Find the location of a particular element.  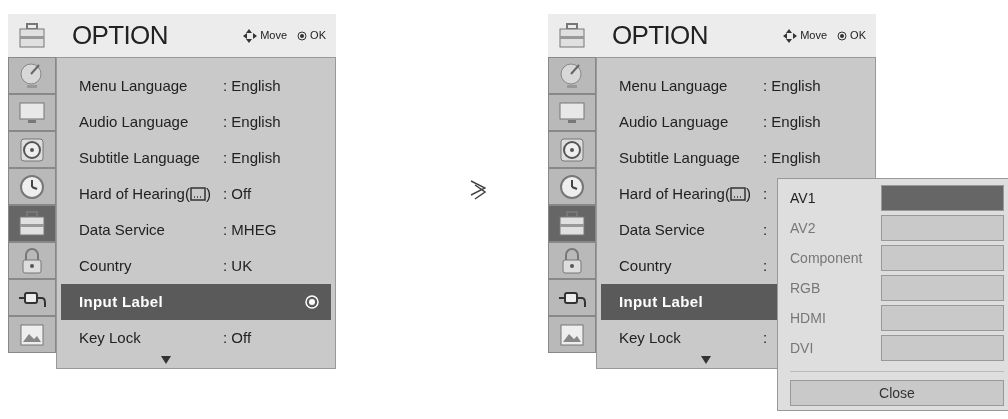

option-label: AV1 is located at coordinates (803, 198).